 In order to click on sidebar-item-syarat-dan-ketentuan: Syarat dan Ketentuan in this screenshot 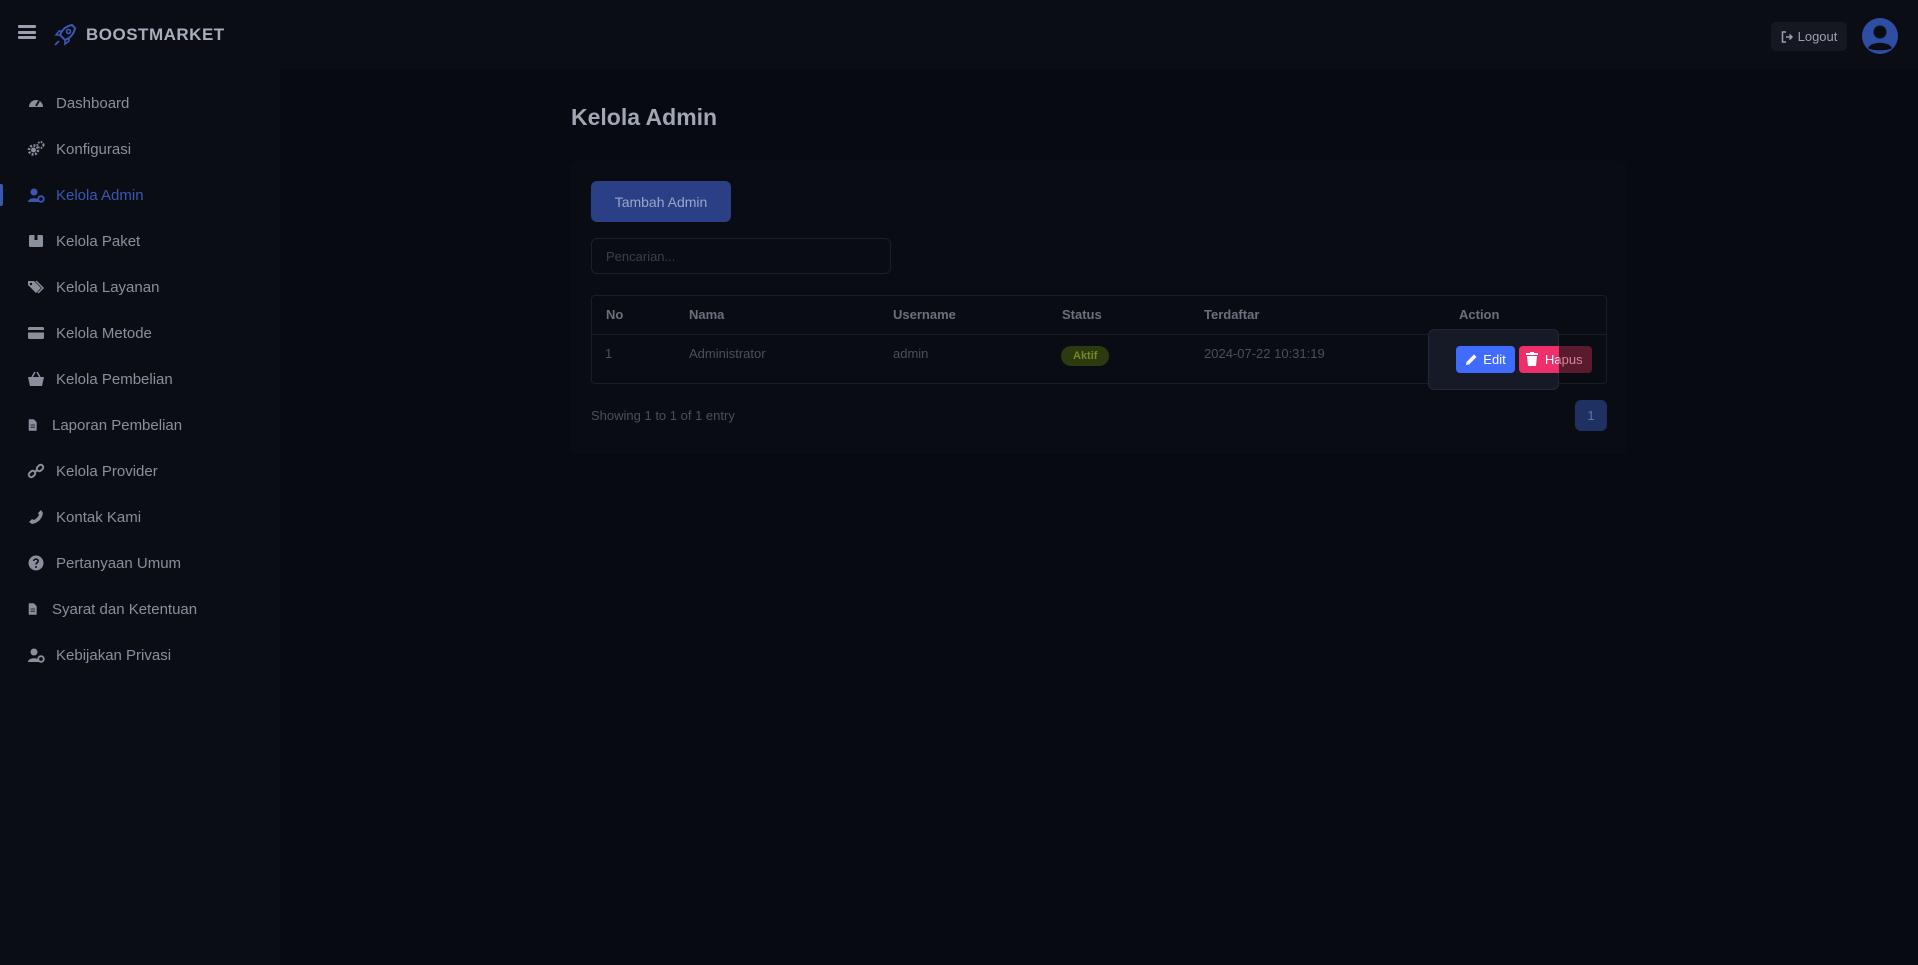, I will do `click(140, 609)`.